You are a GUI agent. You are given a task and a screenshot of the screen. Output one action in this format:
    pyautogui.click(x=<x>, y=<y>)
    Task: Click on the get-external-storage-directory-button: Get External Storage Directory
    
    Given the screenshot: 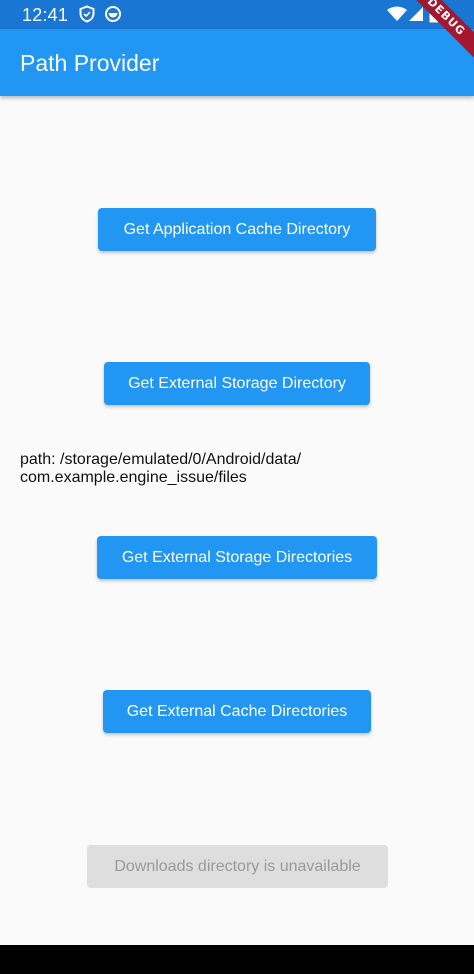 What is the action you would take?
    pyautogui.click(x=237, y=383)
    